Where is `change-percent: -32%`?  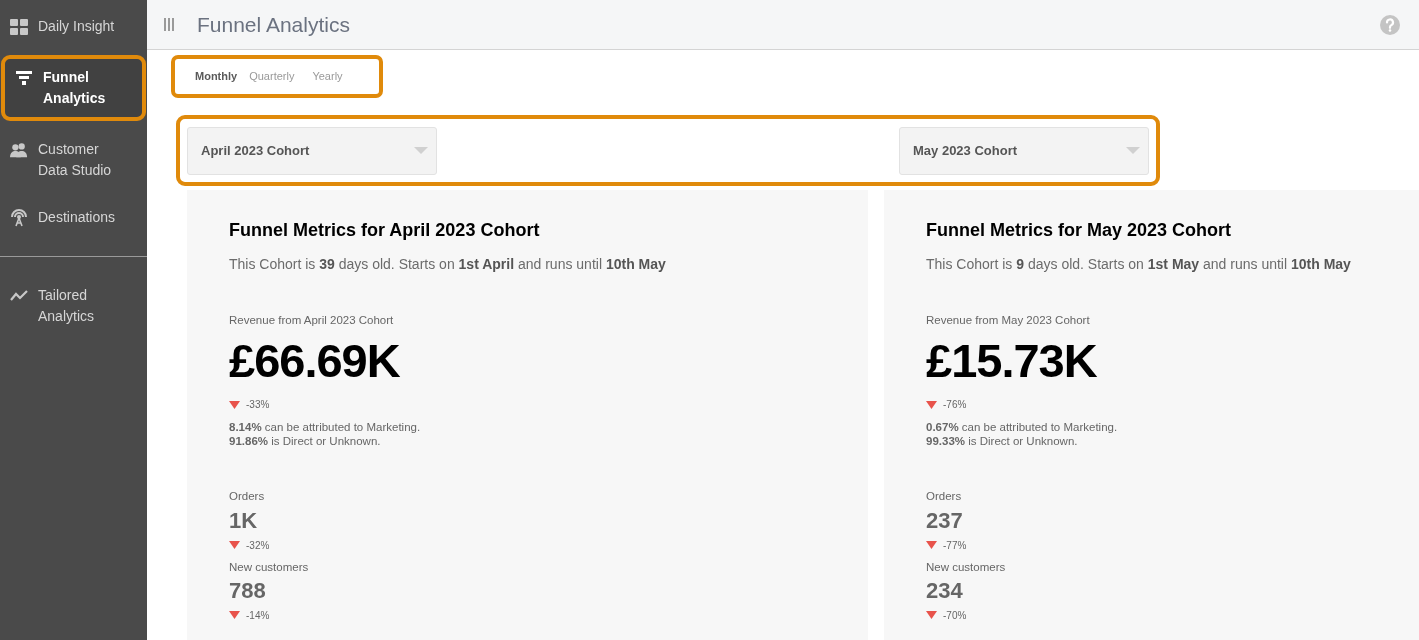 change-percent: -32% is located at coordinates (258, 545).